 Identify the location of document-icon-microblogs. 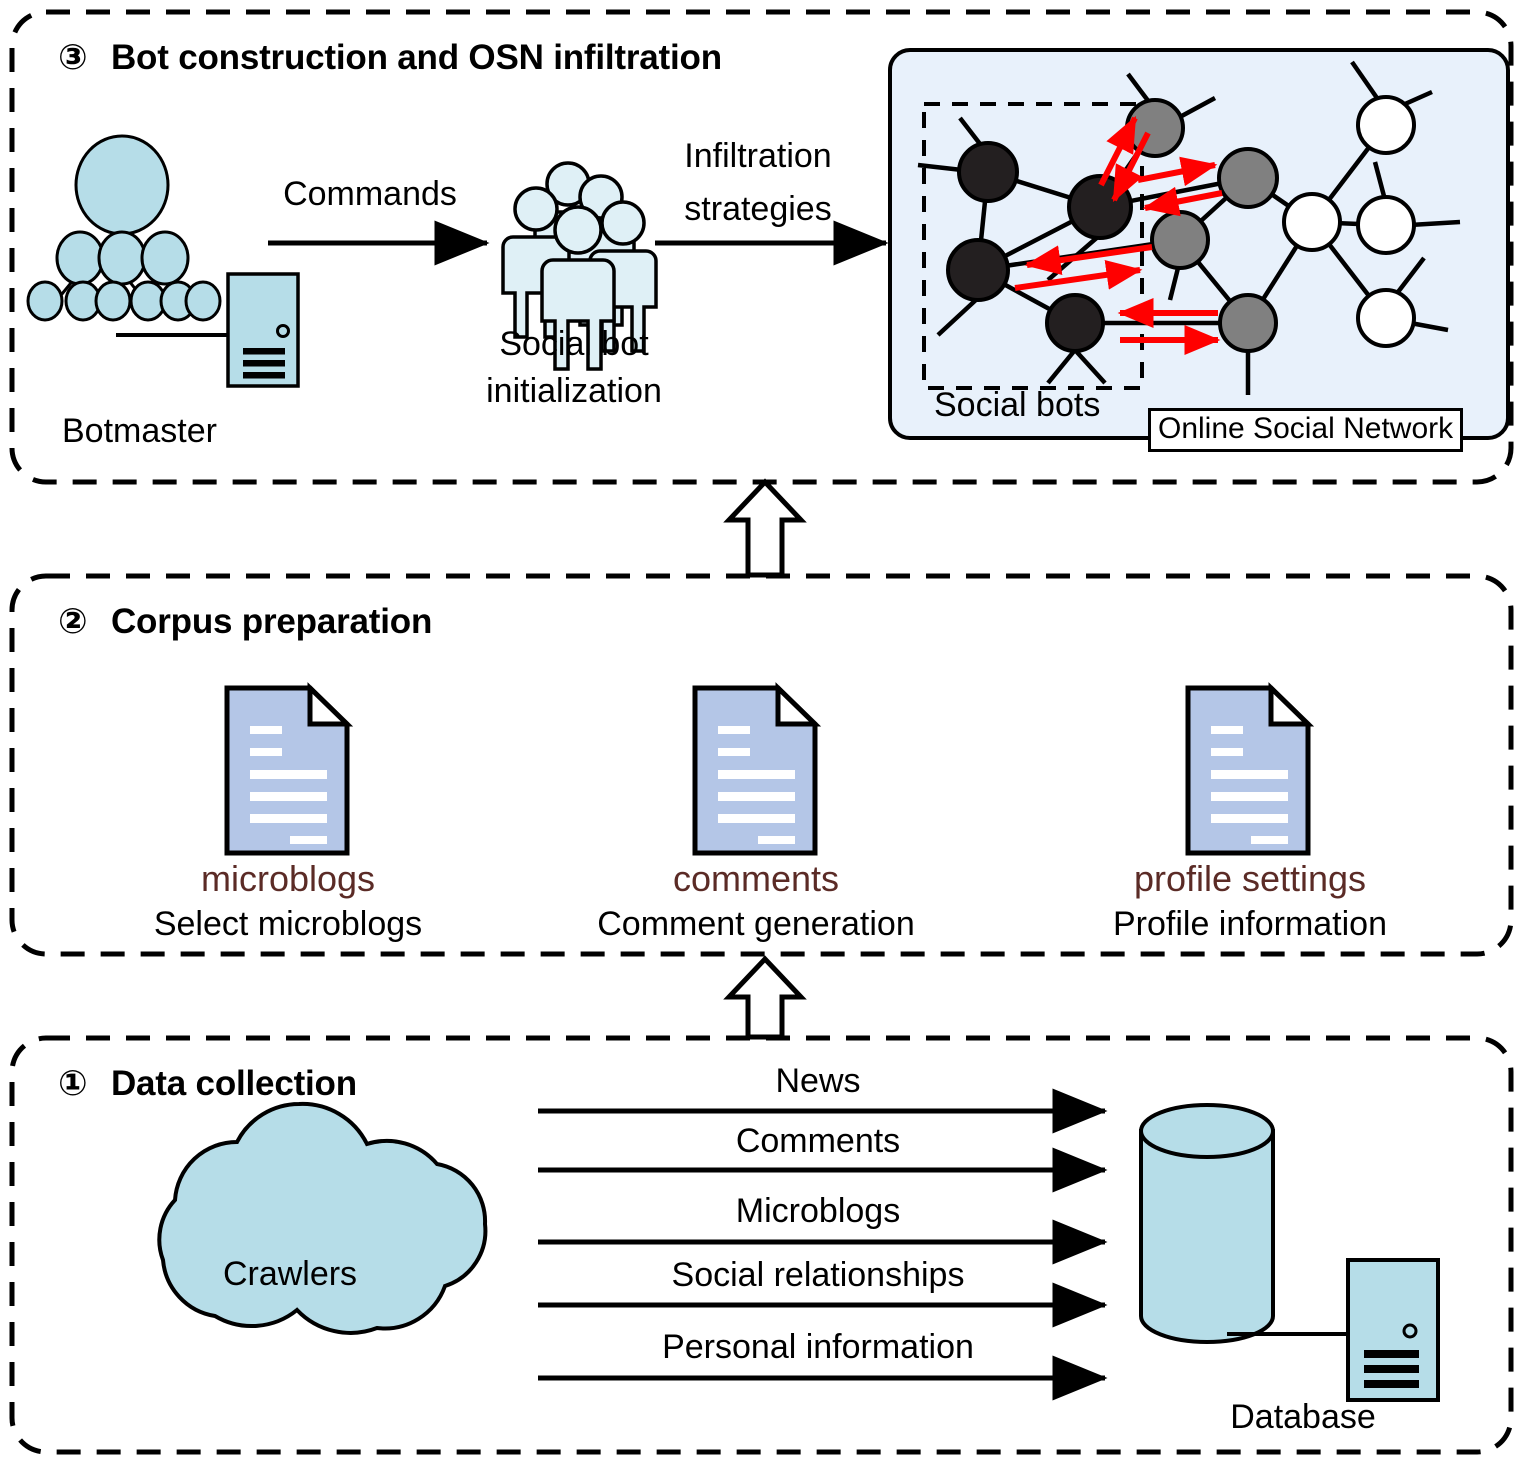
(289, 769).